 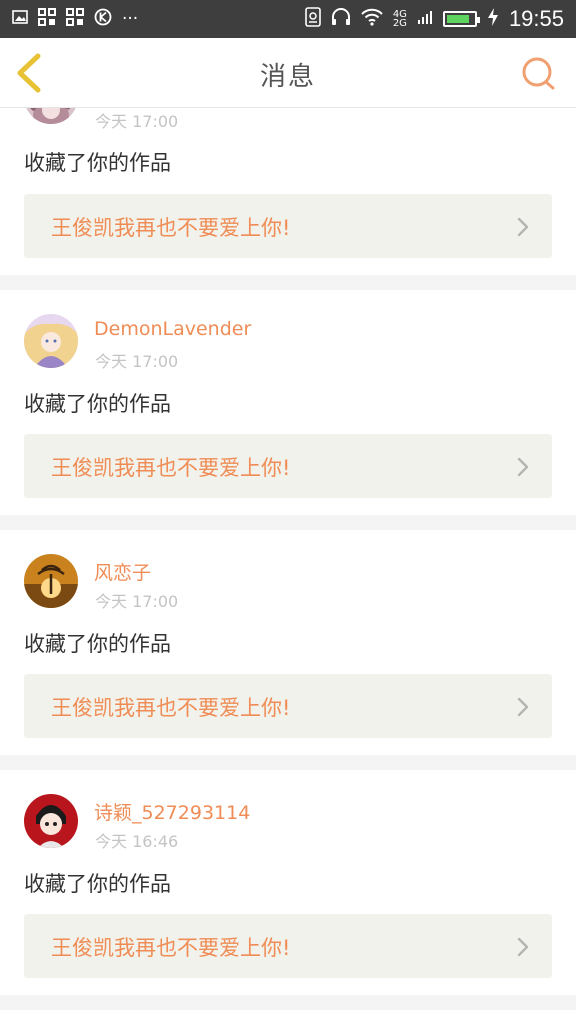 I want to click on battery-level, so click(x=458, y=19).